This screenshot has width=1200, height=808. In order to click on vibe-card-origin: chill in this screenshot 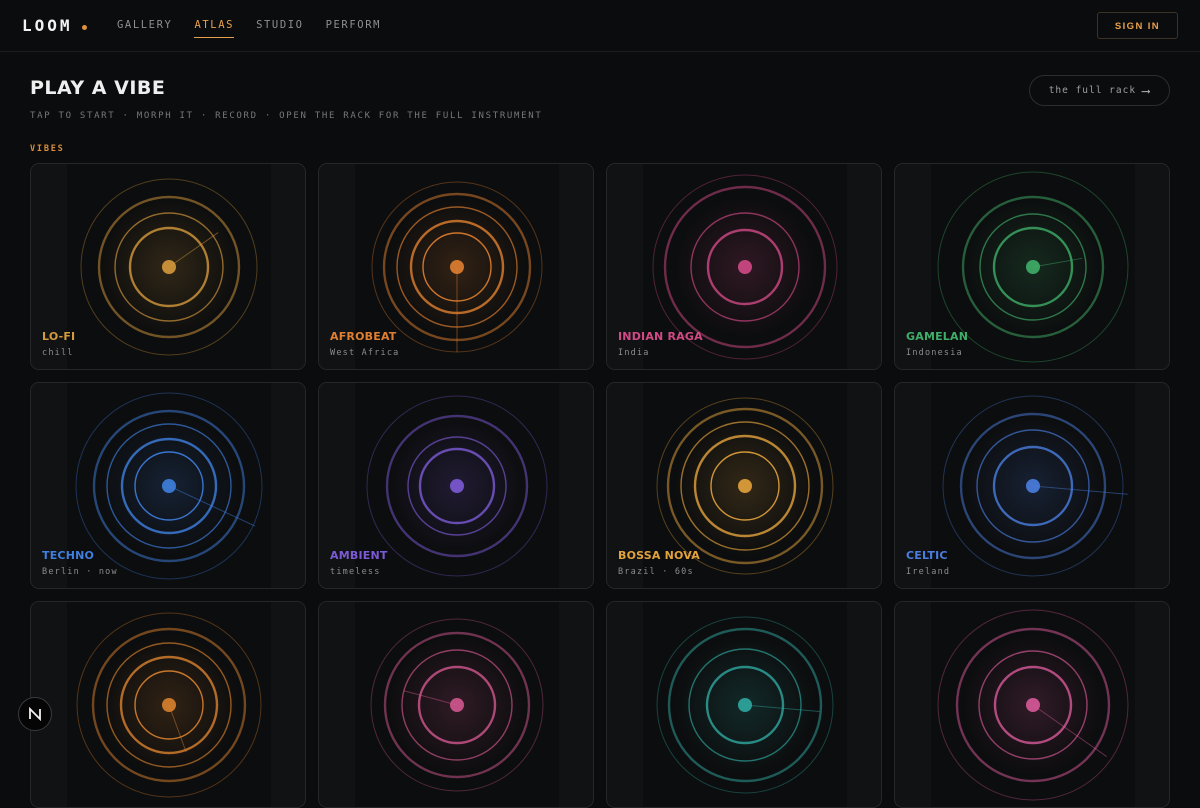, I will do `click(58, 353)`.